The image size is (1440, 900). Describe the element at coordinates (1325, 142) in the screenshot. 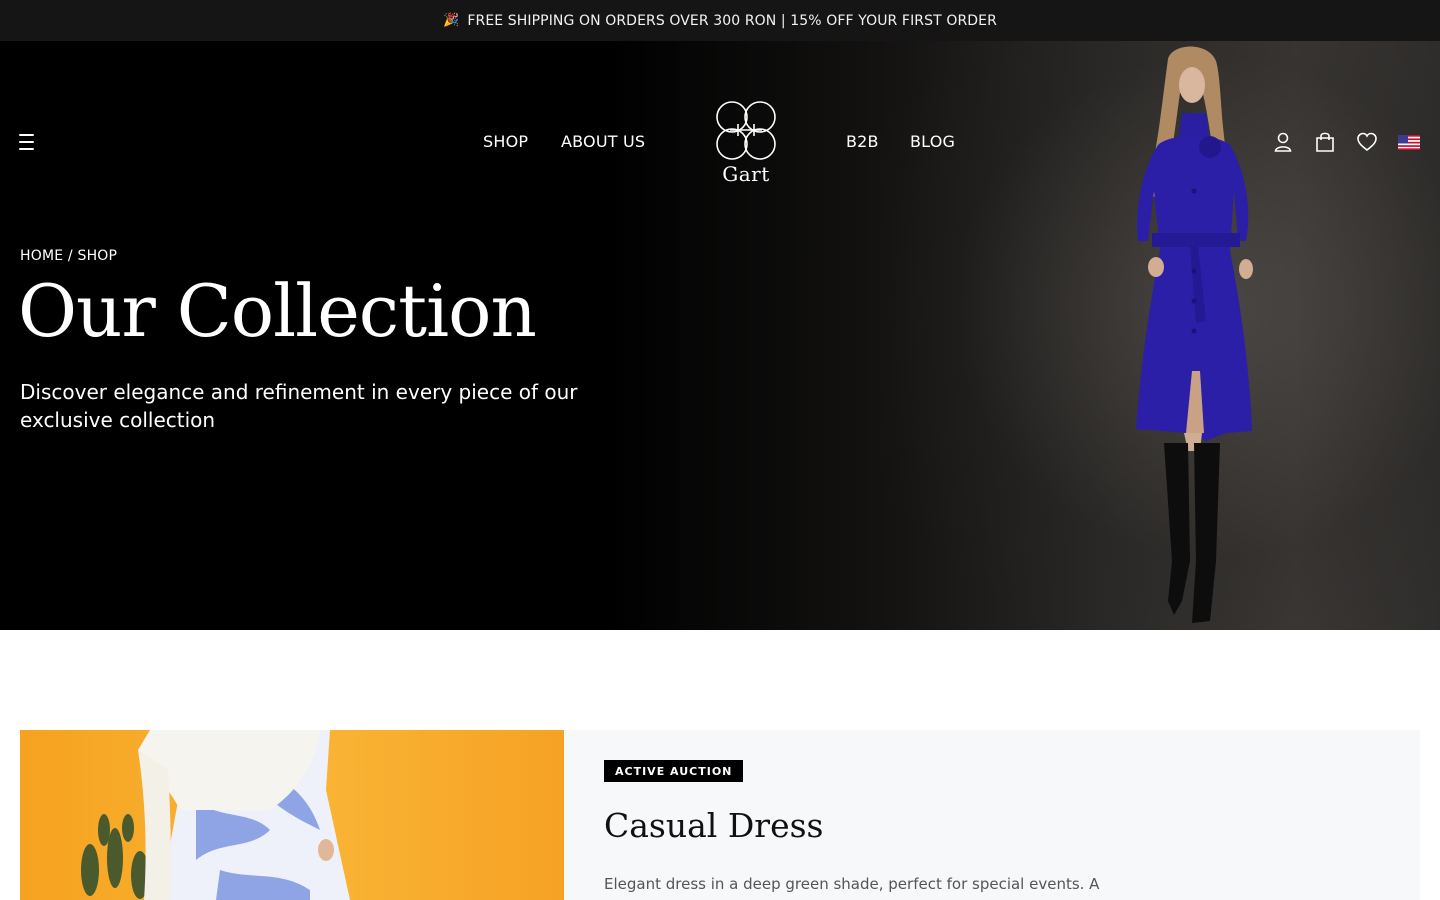

I see `shopping-bag-icon` at that location.